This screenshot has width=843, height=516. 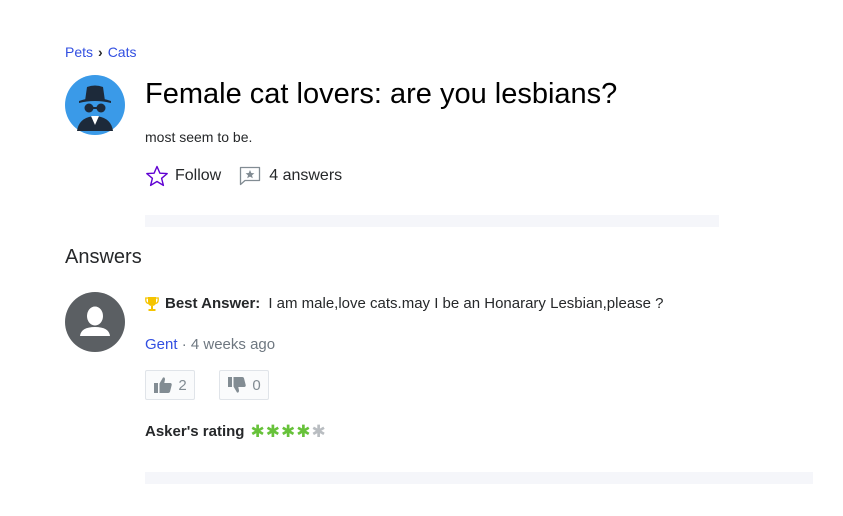 I want to click on question-title: Female cat lovers: are you lesbians?, so click(x=381, y=94).